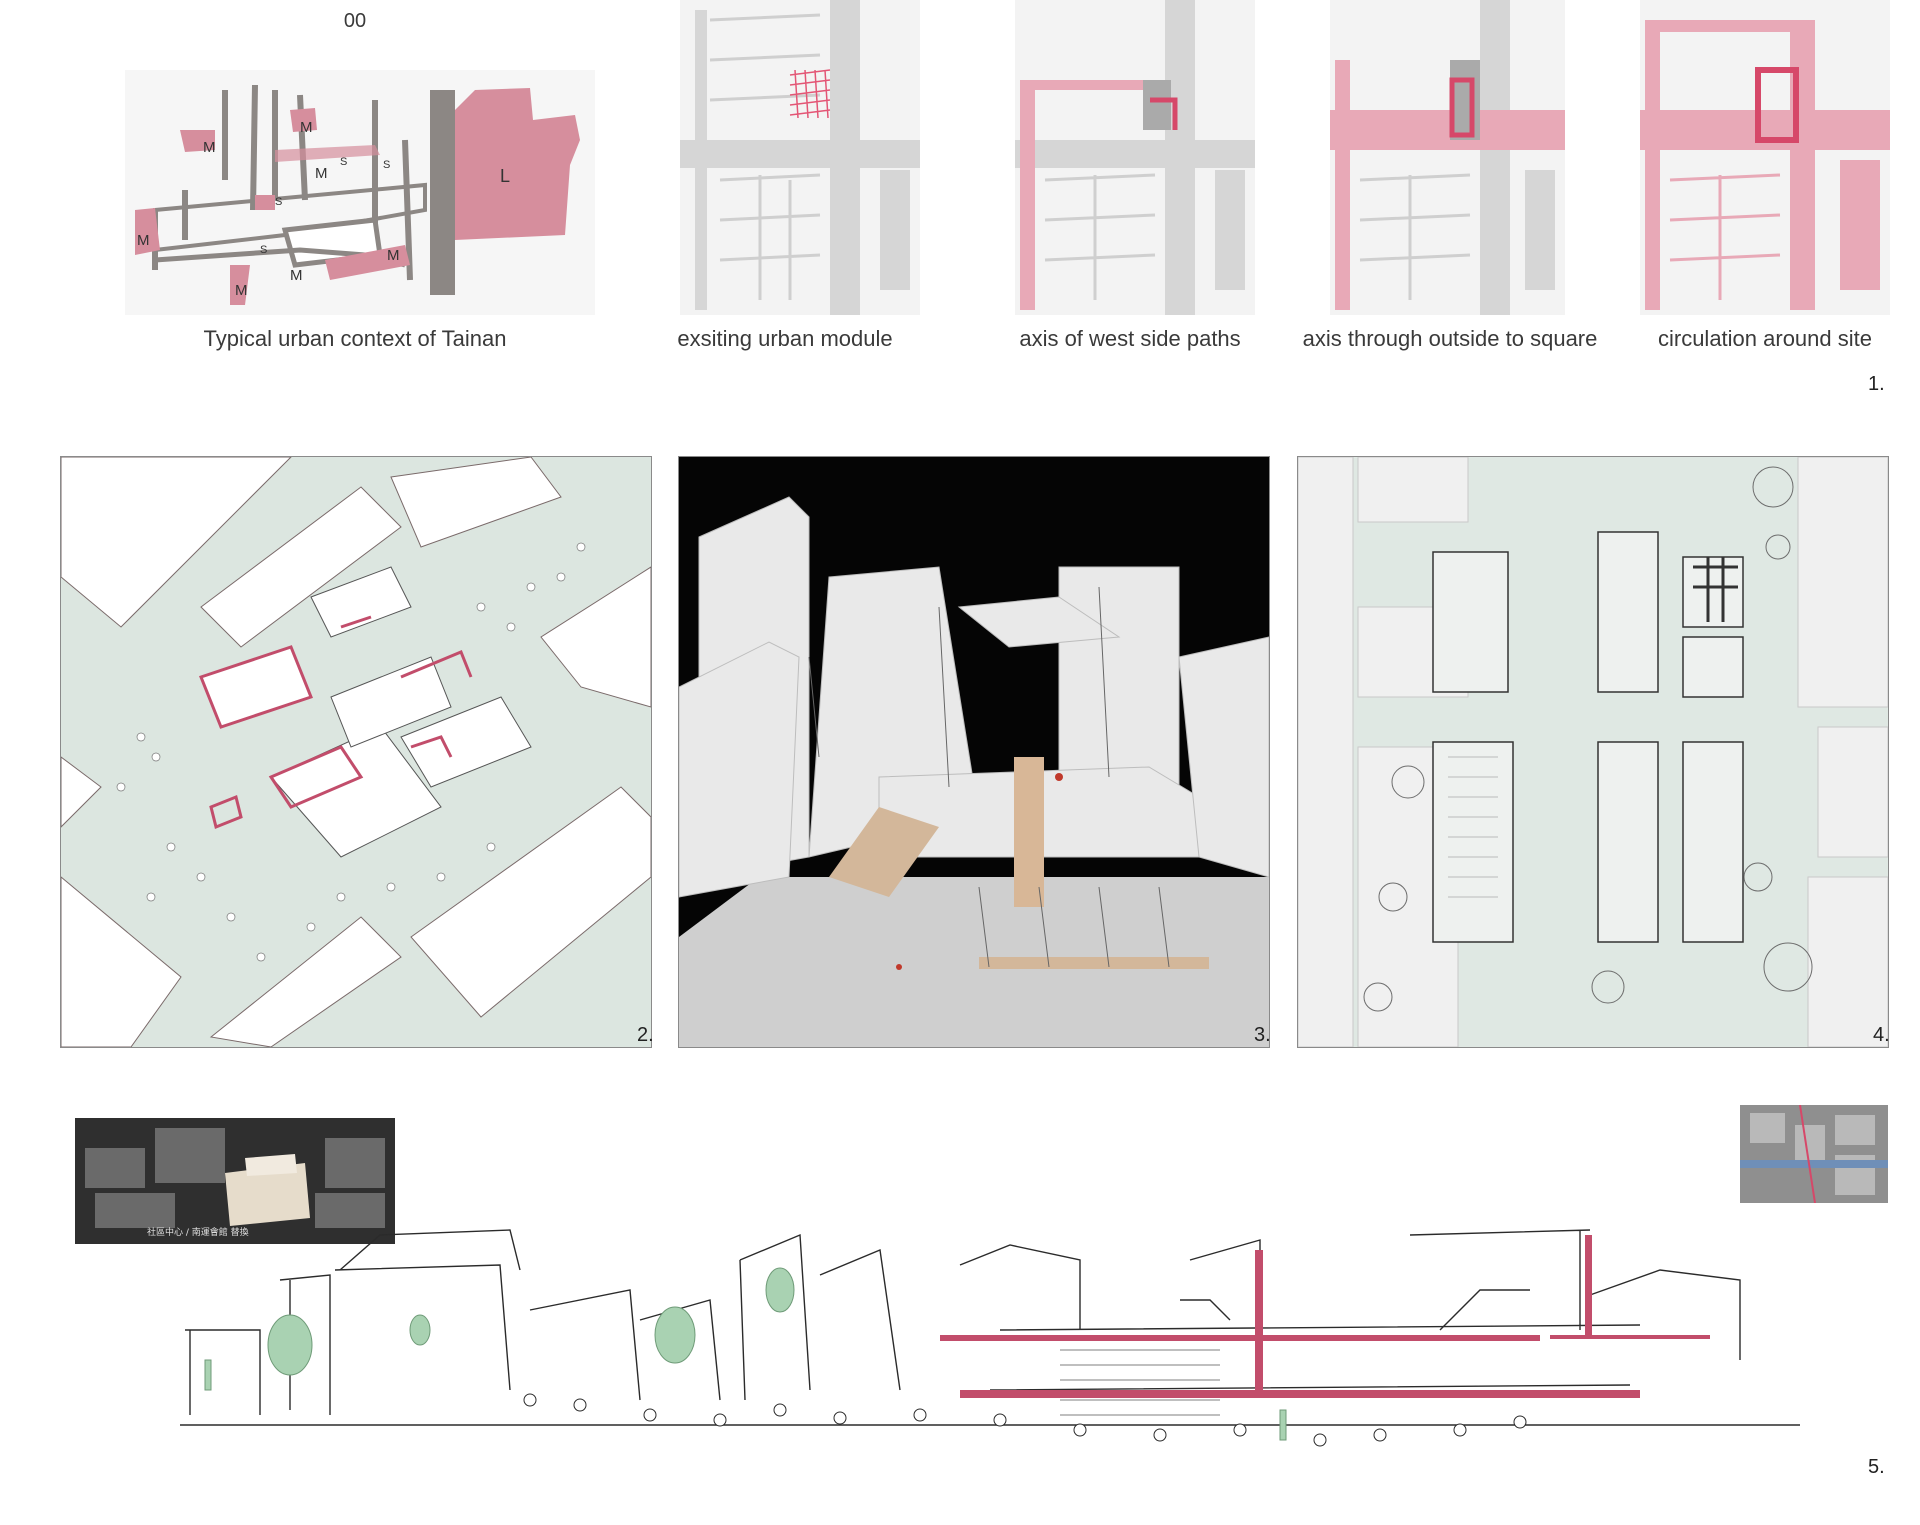 This screenshot has width=1920, height=1525. Describe the element at coordinates (1450, 338) in the screenshot. I see `caption-03: axis through outside to square` at that location.